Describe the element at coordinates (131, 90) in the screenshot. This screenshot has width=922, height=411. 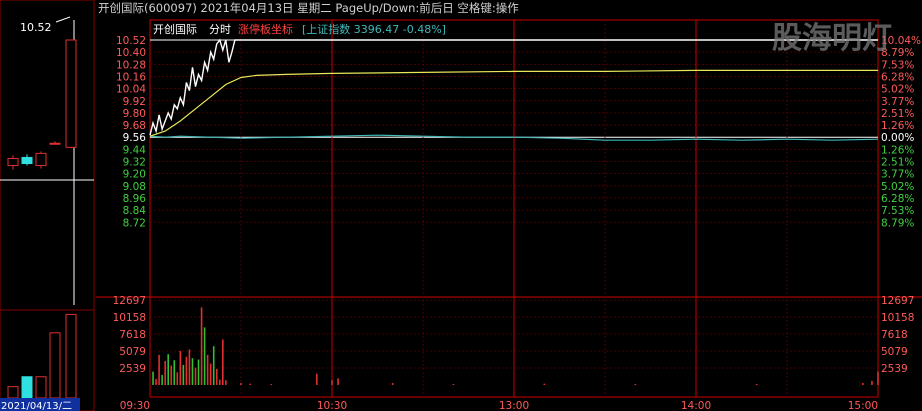
I see `price-tick-label: 10.04` at that location.